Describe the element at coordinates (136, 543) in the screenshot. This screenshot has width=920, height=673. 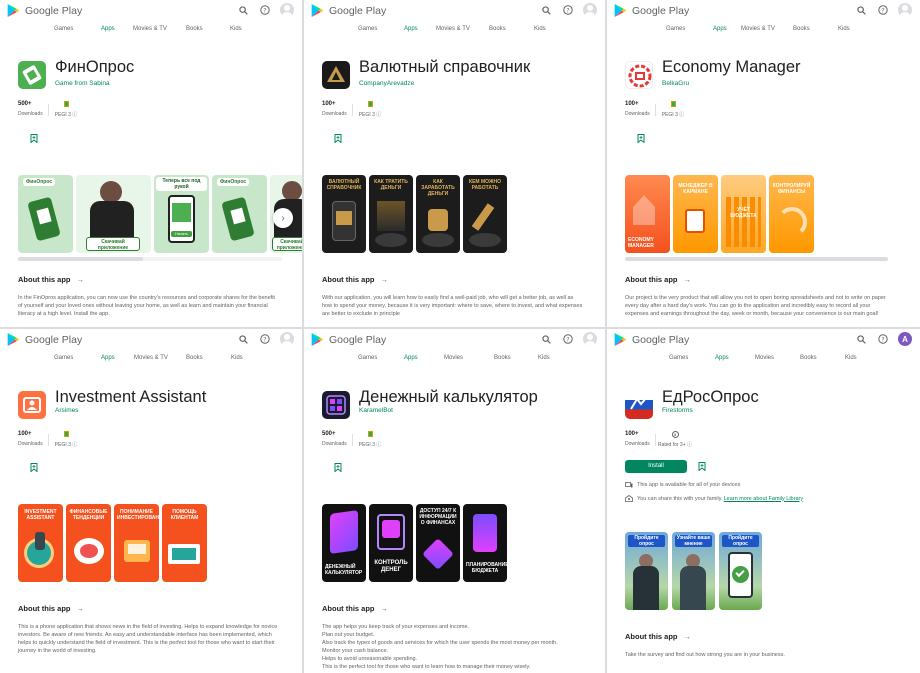
I see `screenshot-3: Понимание инвестирования` at that location.